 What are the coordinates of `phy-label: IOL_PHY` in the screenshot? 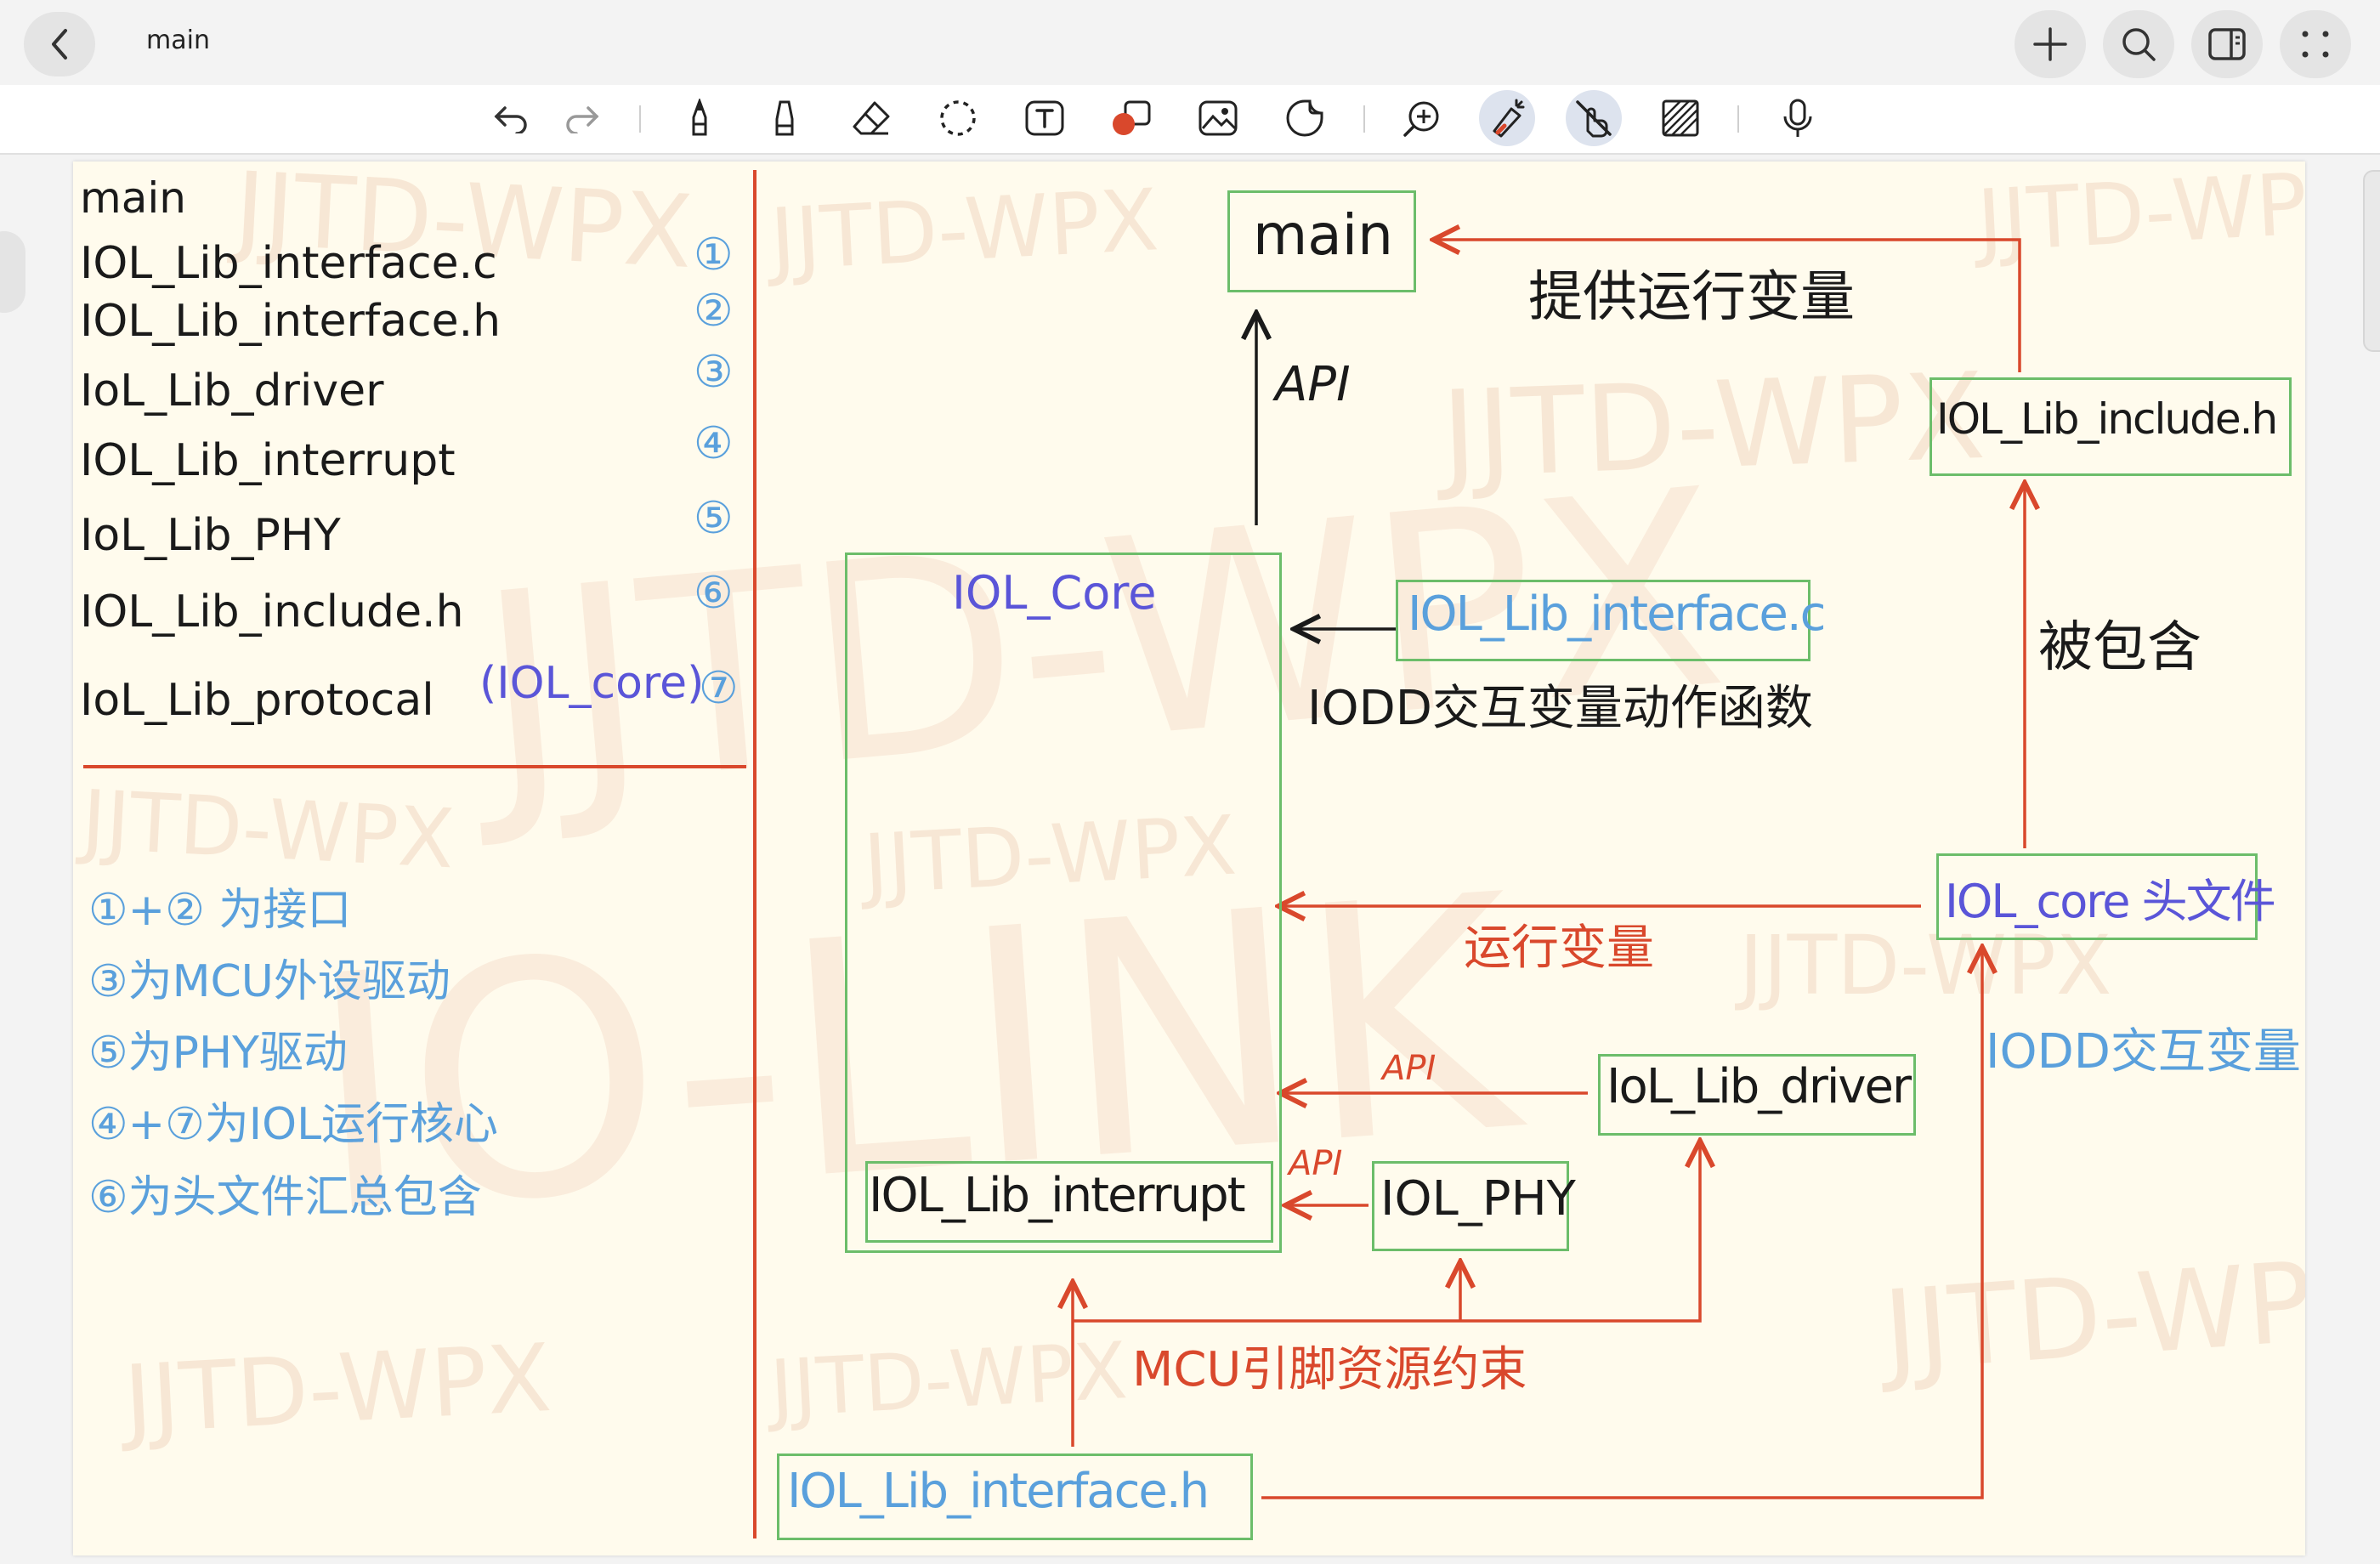 It's located at (1478, 1199).